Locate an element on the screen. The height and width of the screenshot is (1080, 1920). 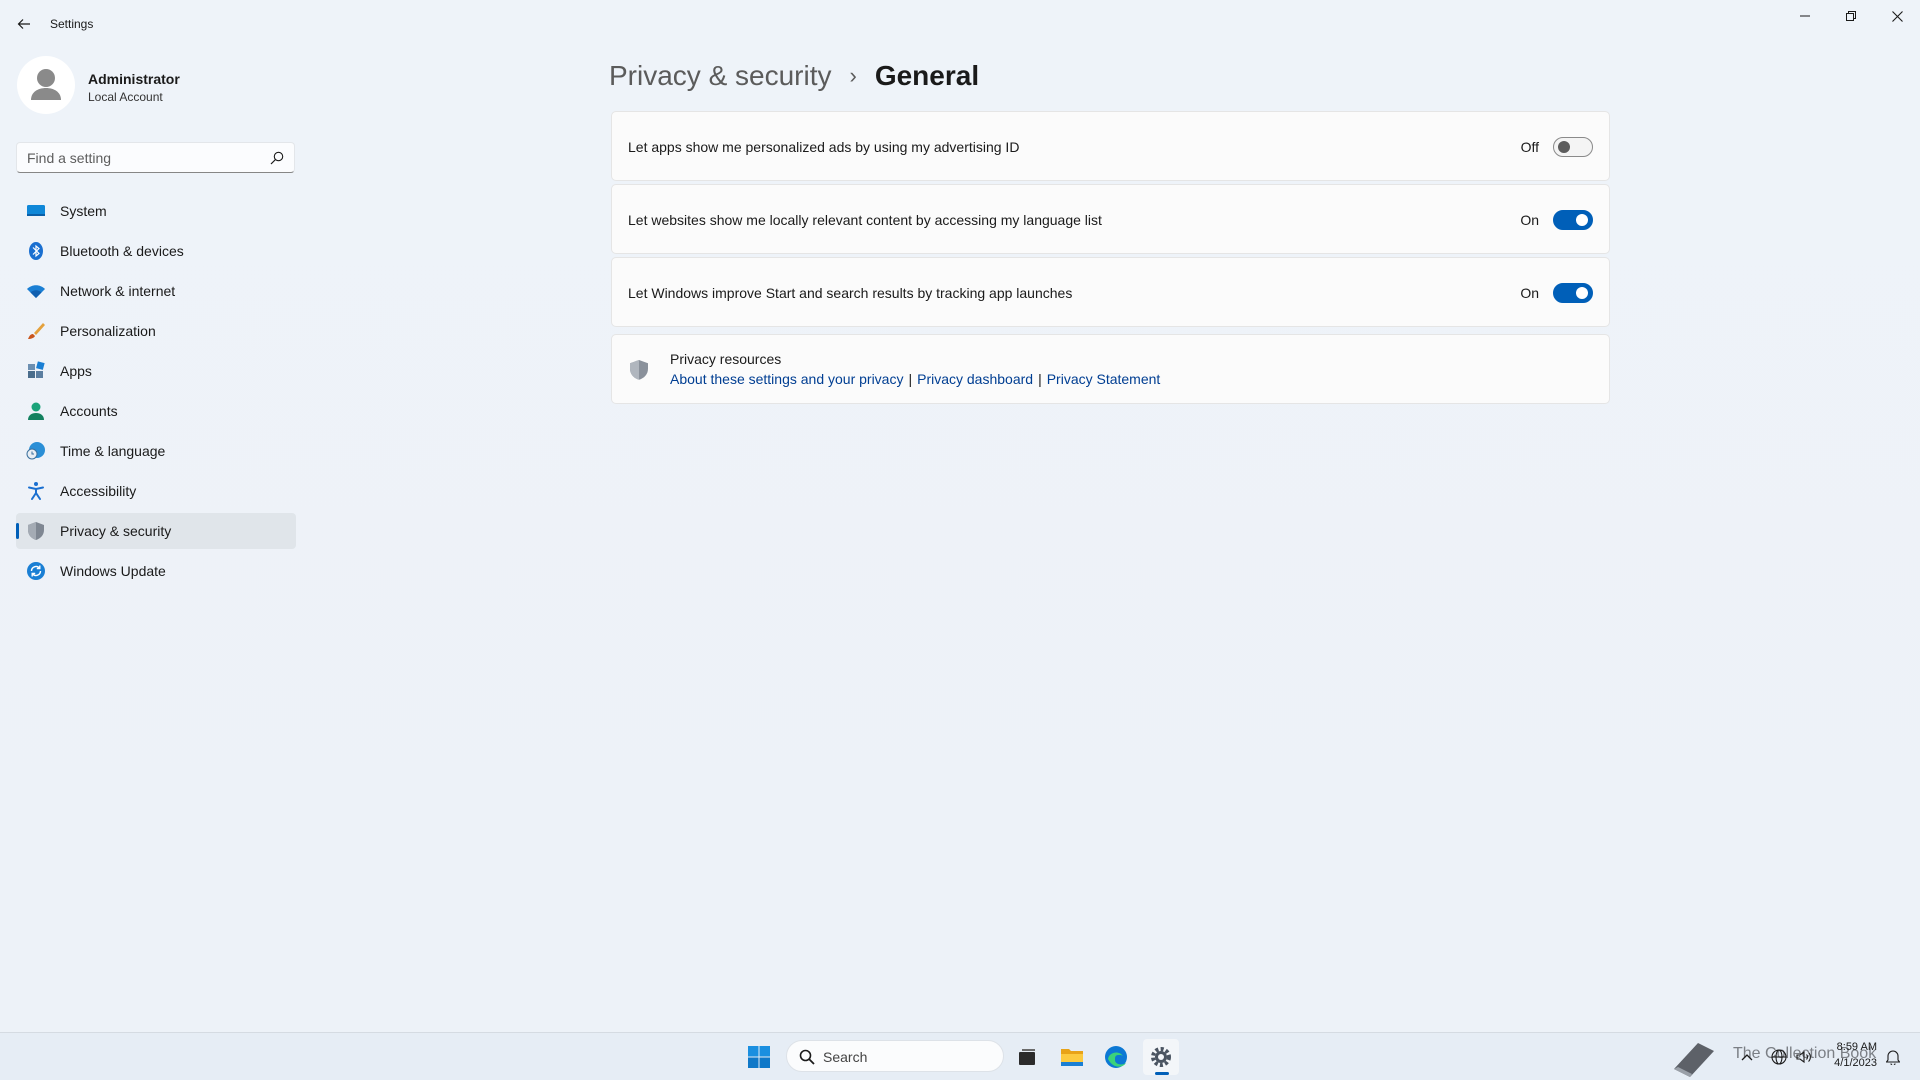
clock-date: 4/1/2023 is located at coordinates (1852, 1063).